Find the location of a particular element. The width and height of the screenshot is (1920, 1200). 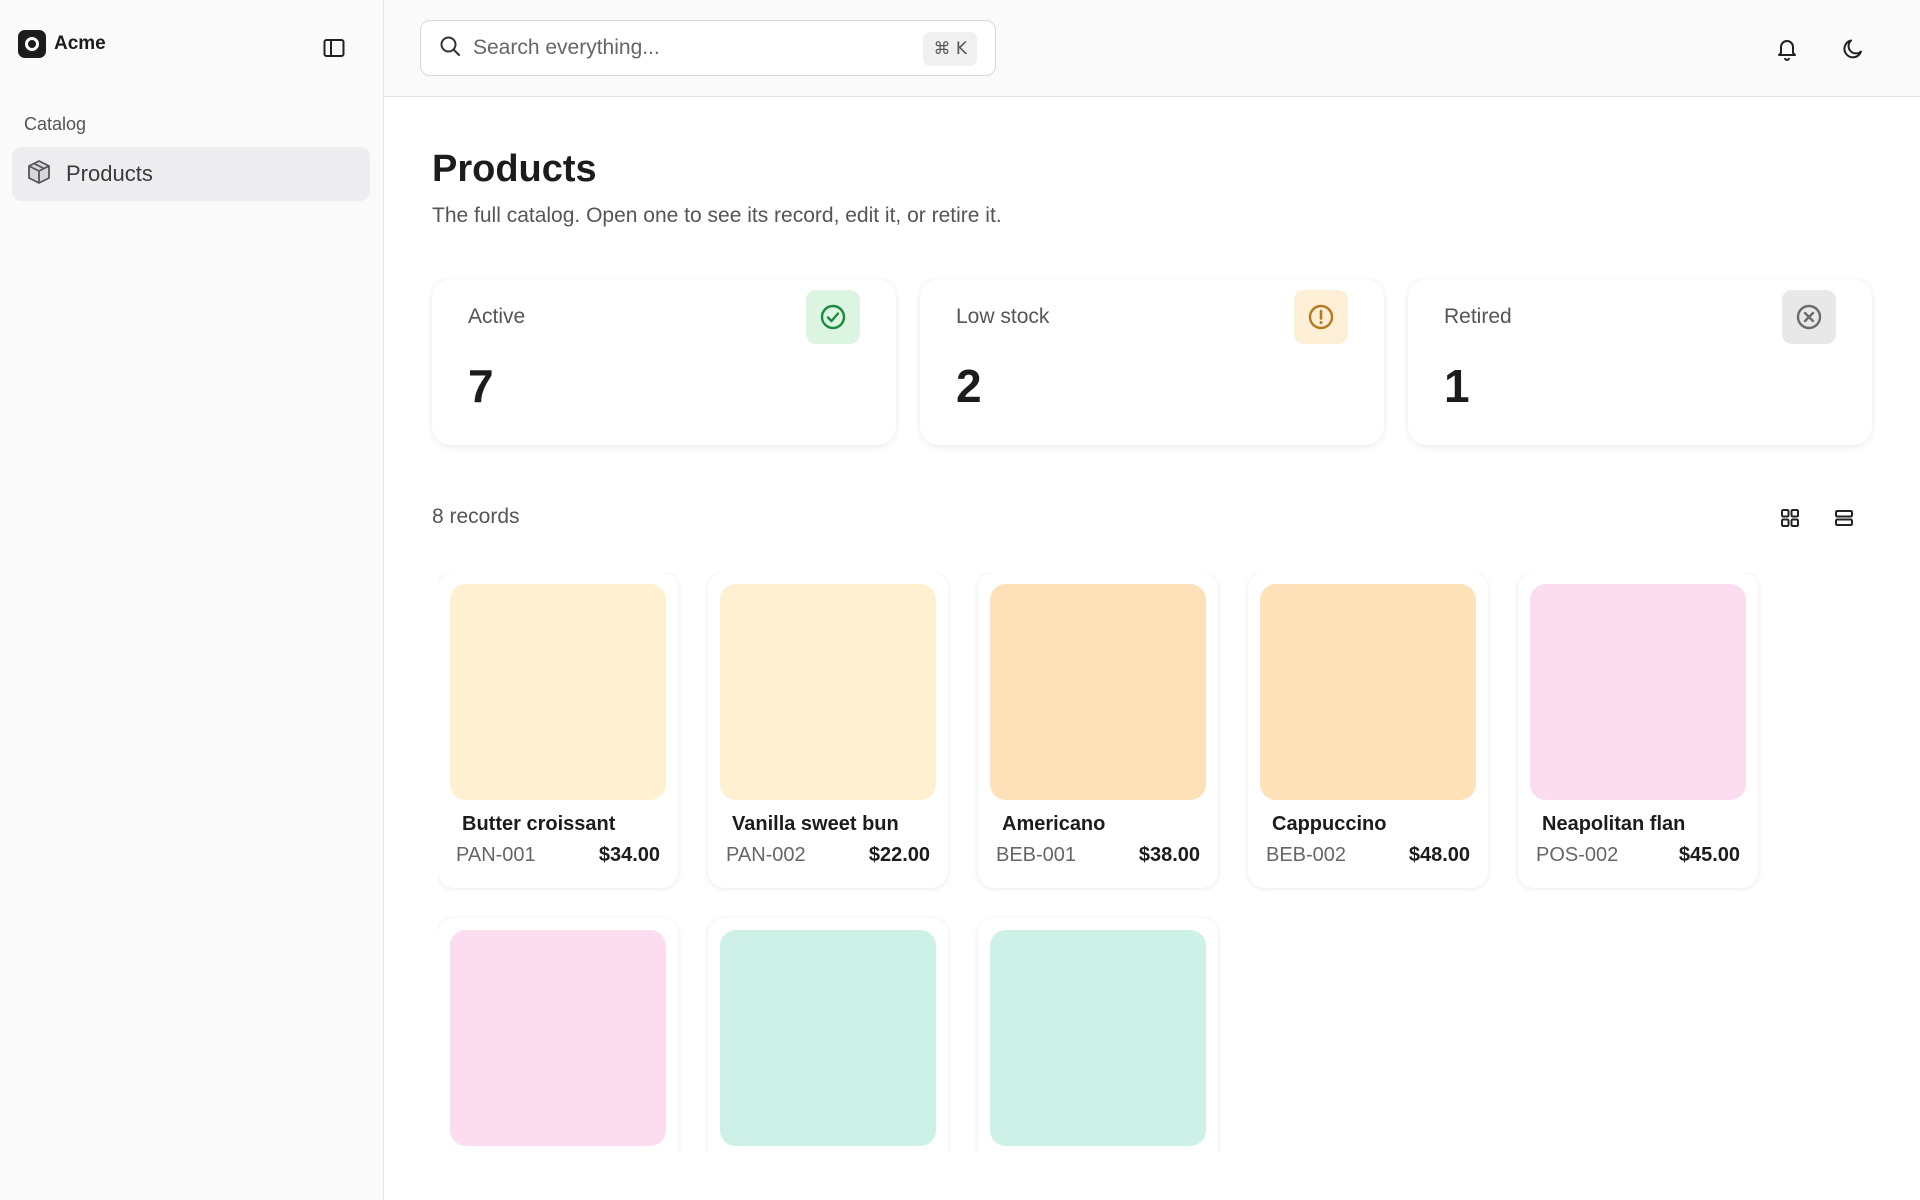

shortcut-hint: ⌘ K is located at coordinates (950, 49).